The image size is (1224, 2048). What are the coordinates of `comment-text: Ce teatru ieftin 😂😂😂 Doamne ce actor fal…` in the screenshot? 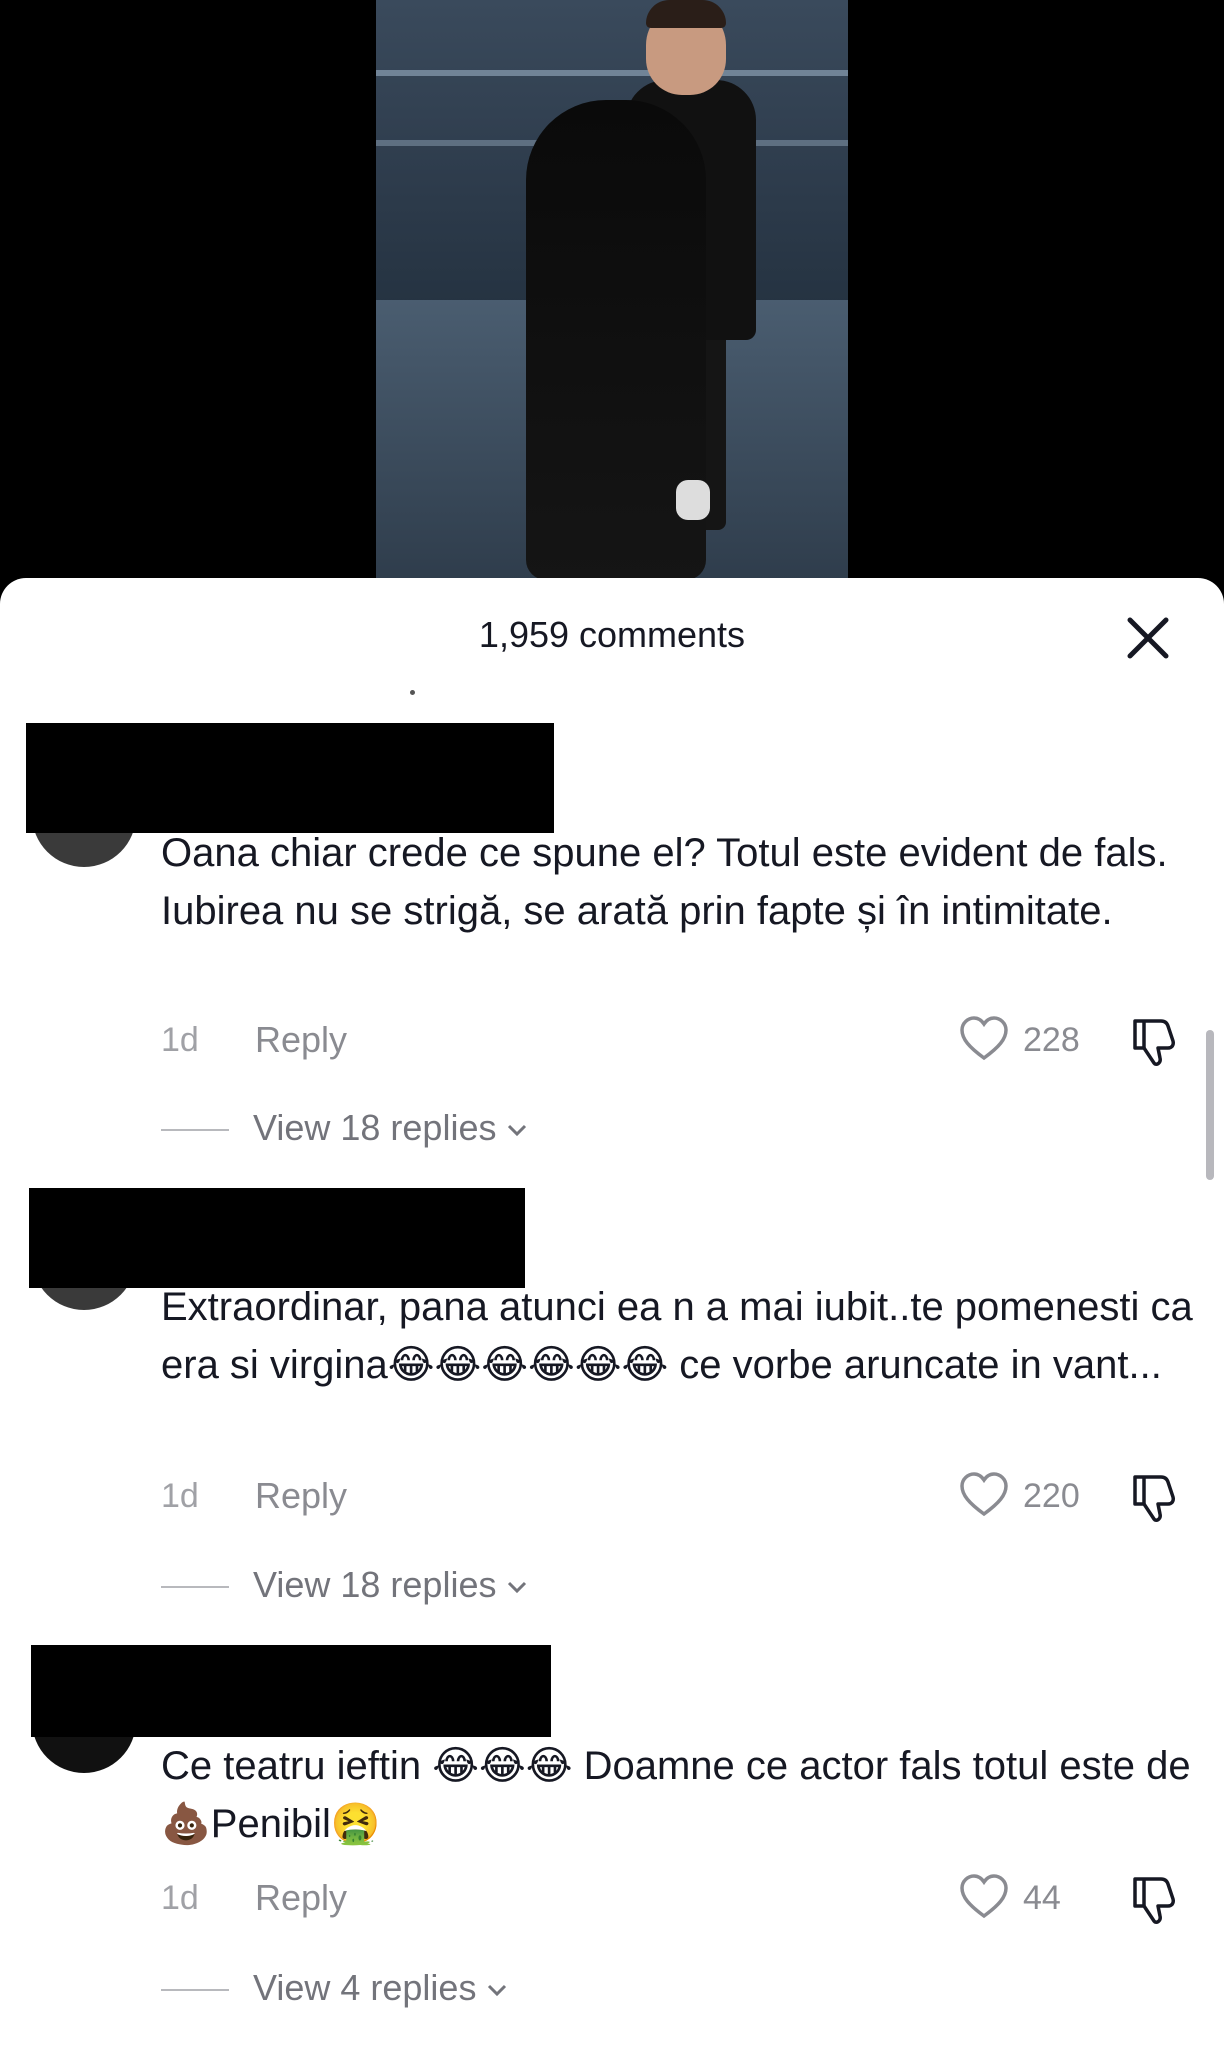 It's located at (676, 1795).